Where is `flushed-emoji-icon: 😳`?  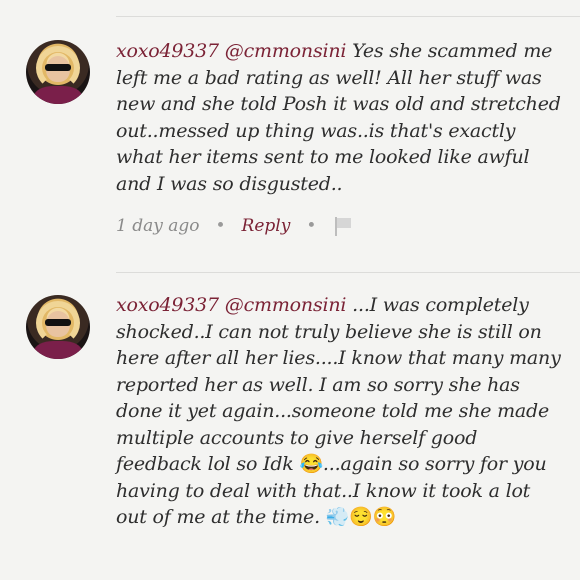 flushed-emoji-icon: 😳 is located at coordinates (384, 517).